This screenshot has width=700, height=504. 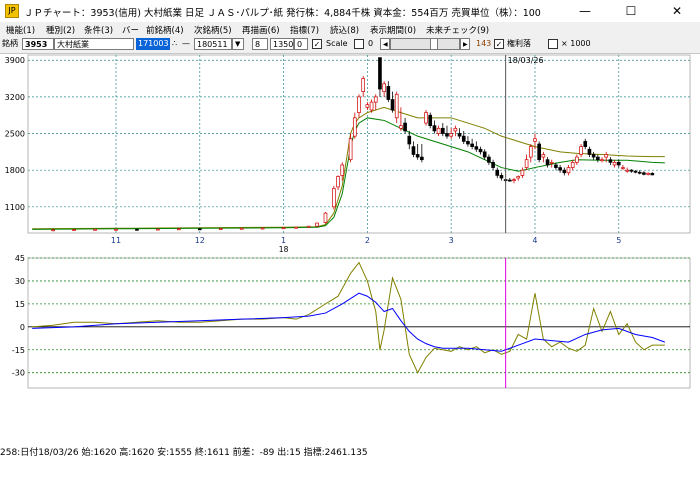 What do you see at coordinates (15, 97) in the screenshot?
I see `price-tick-label: 3200` at bounding box center [15, 97].